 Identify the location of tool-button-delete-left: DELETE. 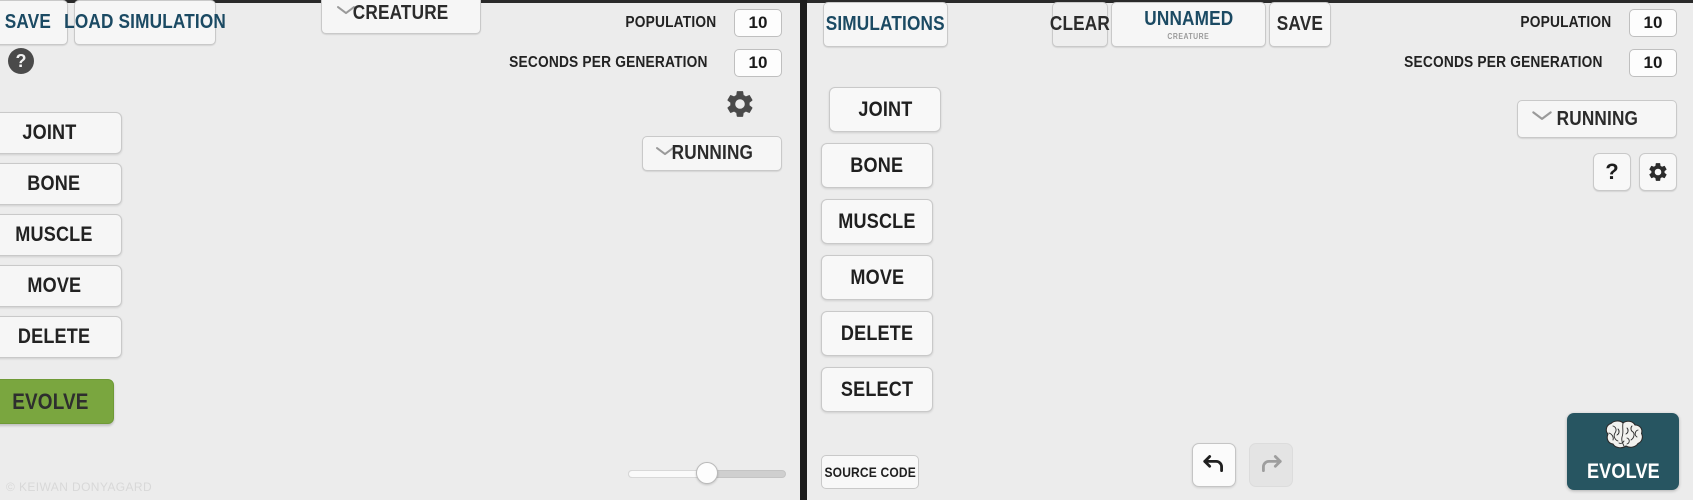
(61, 337).